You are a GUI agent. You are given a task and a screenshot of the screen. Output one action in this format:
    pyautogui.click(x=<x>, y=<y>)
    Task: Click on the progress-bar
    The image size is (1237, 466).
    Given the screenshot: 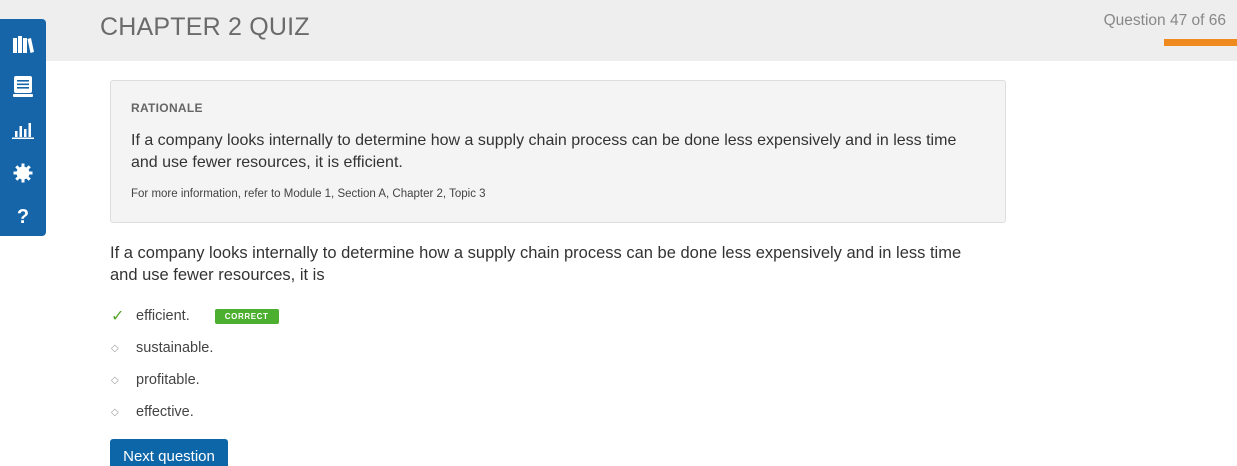 What is the action you would take?
    pyautogui.click(x=1200, y=42)
    